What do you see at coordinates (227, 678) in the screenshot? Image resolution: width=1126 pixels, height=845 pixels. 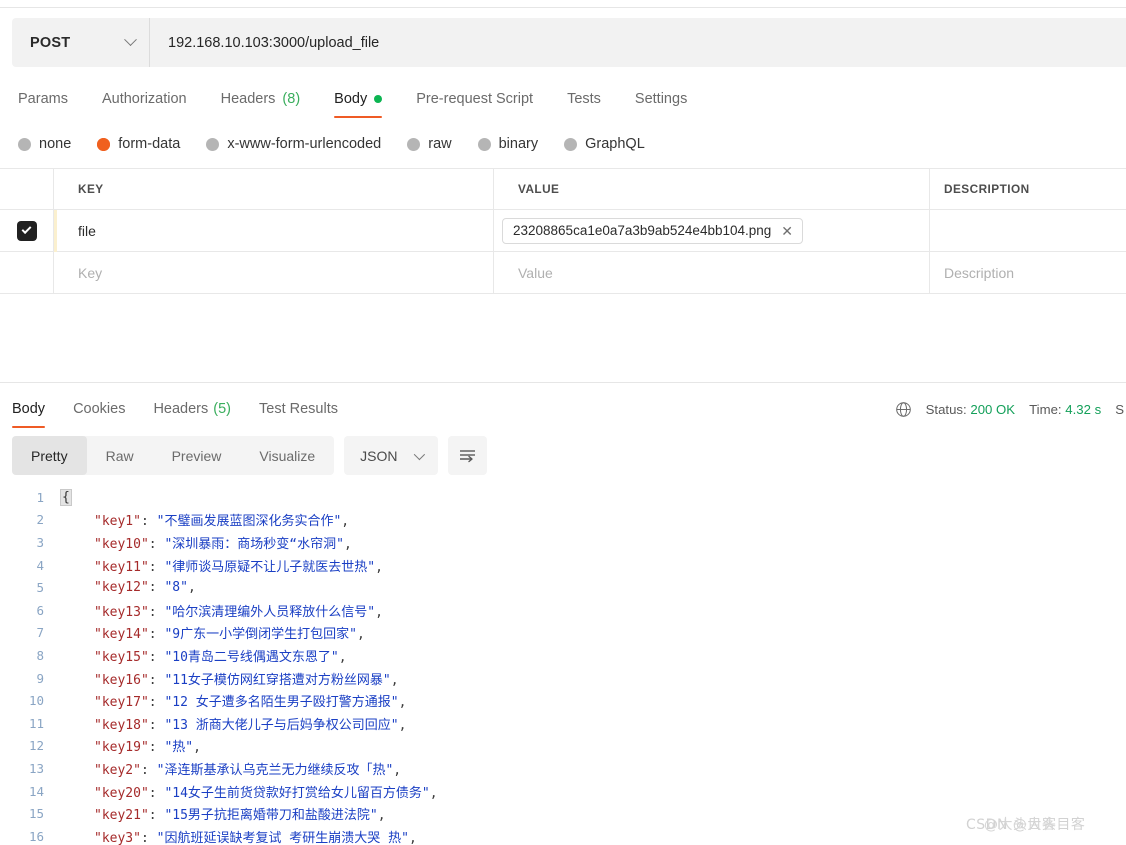 I see `code-line-content: "key16": "11女子模仿网红穿搭遭对方粉丝网暴",` at bounding box center [227, 678].